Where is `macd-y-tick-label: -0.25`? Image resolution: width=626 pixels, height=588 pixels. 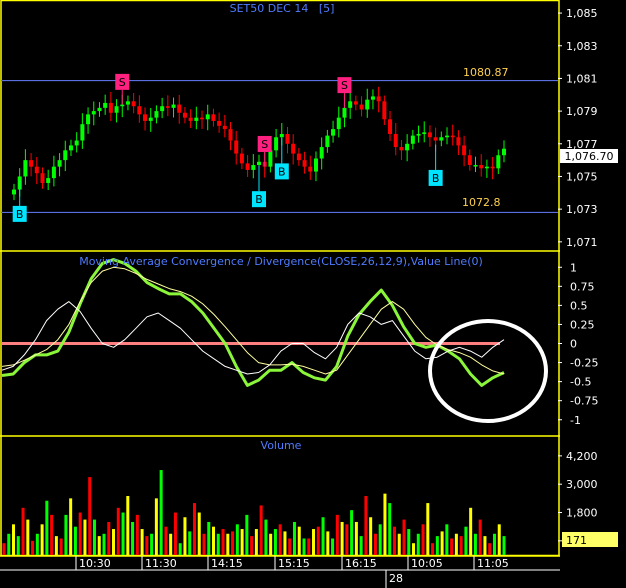
macd-y-tick-label: -0.25 is located at coordinates (584, 363).